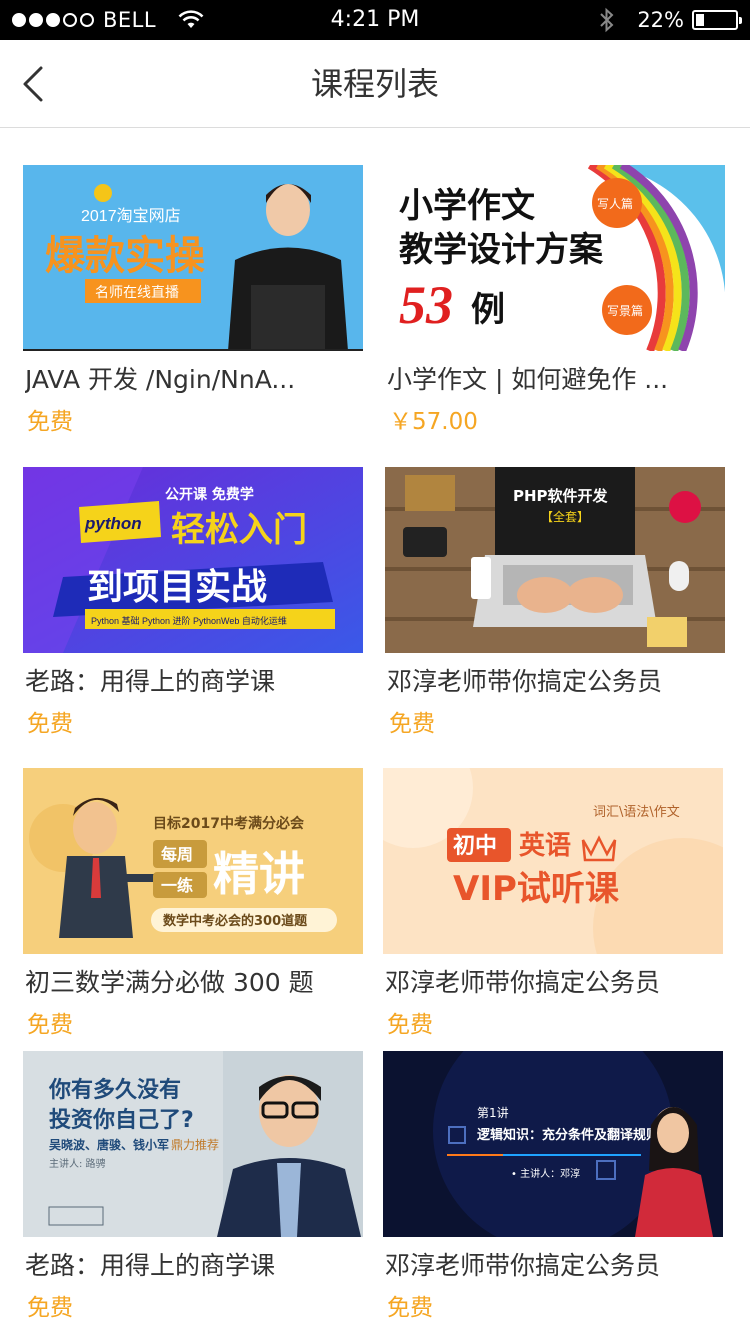 The image size is (750, 1334). I want to click on thumbnail-taobao-image: 2017淘宝网店 爆款实操 名师在线直播, so click(193, 258).